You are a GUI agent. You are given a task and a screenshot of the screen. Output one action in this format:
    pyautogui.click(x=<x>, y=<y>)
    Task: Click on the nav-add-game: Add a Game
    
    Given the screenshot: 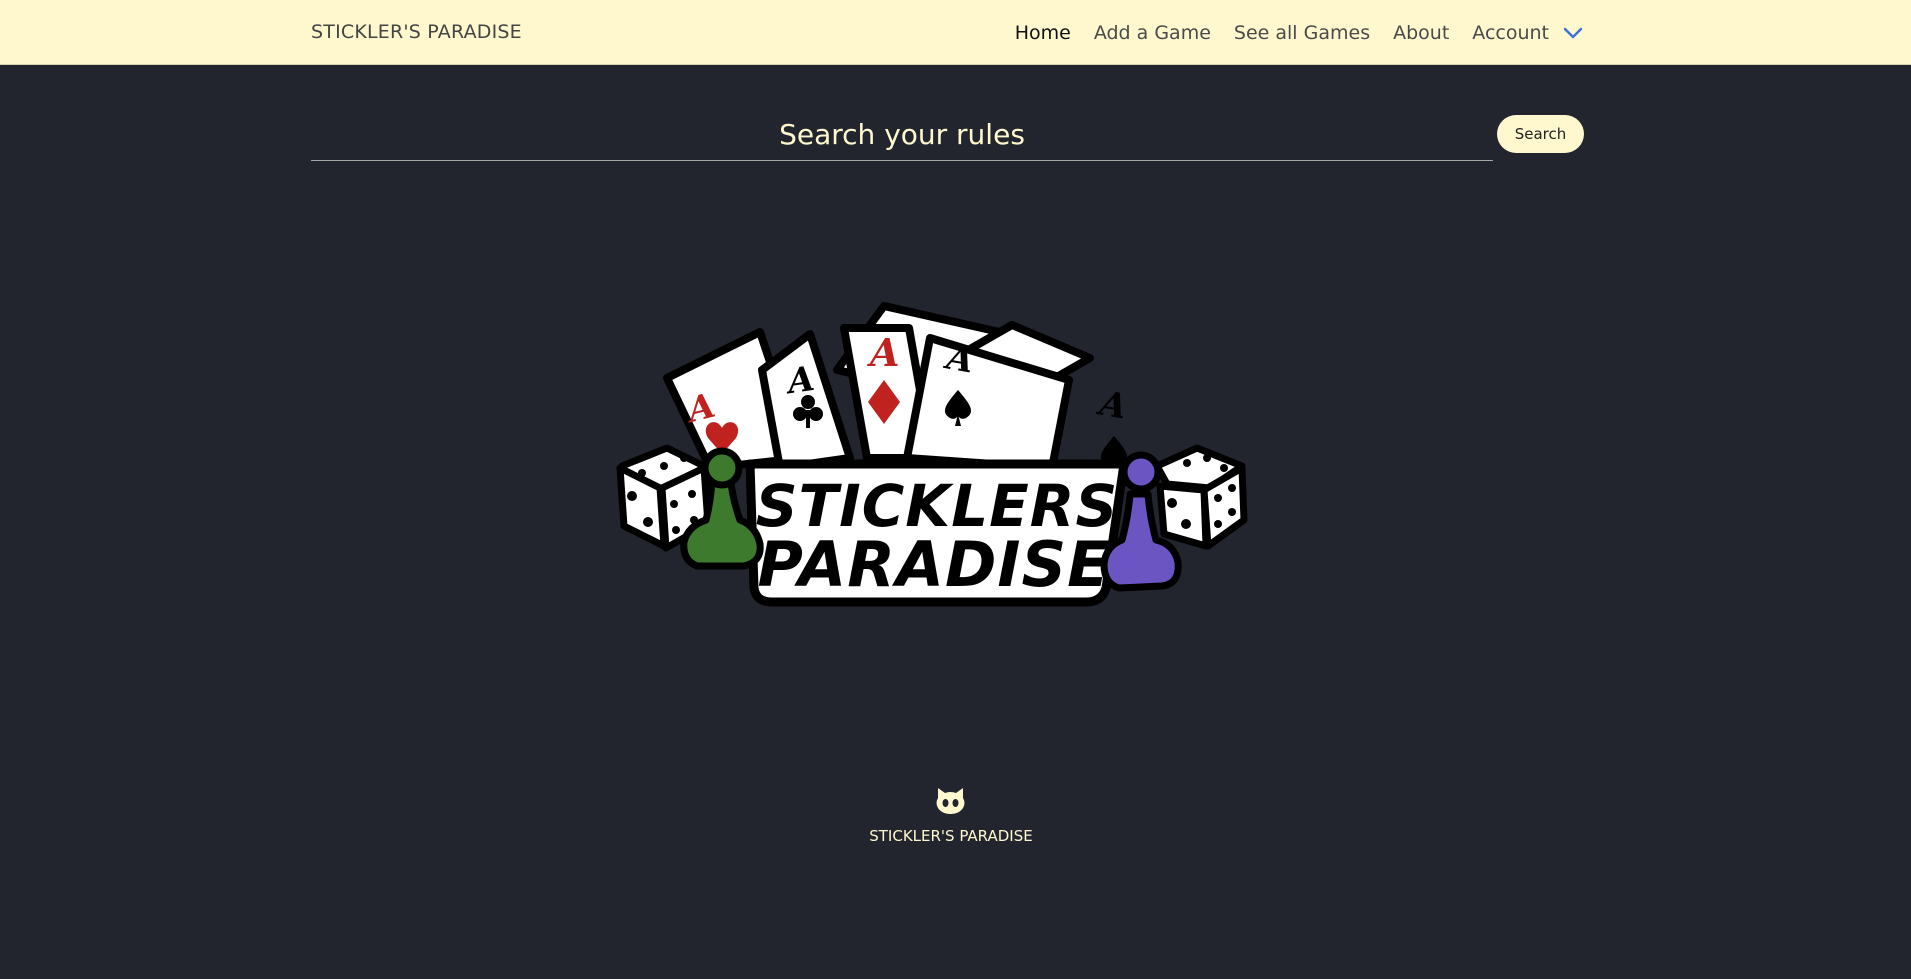 What is the action you would take?
    pyautogui.click(x=1152, y=33)
    